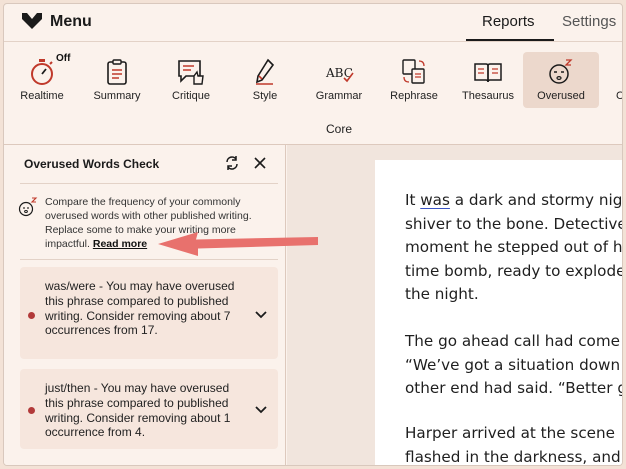  I want to click on tool-critique: Critique, so click(191, 80).